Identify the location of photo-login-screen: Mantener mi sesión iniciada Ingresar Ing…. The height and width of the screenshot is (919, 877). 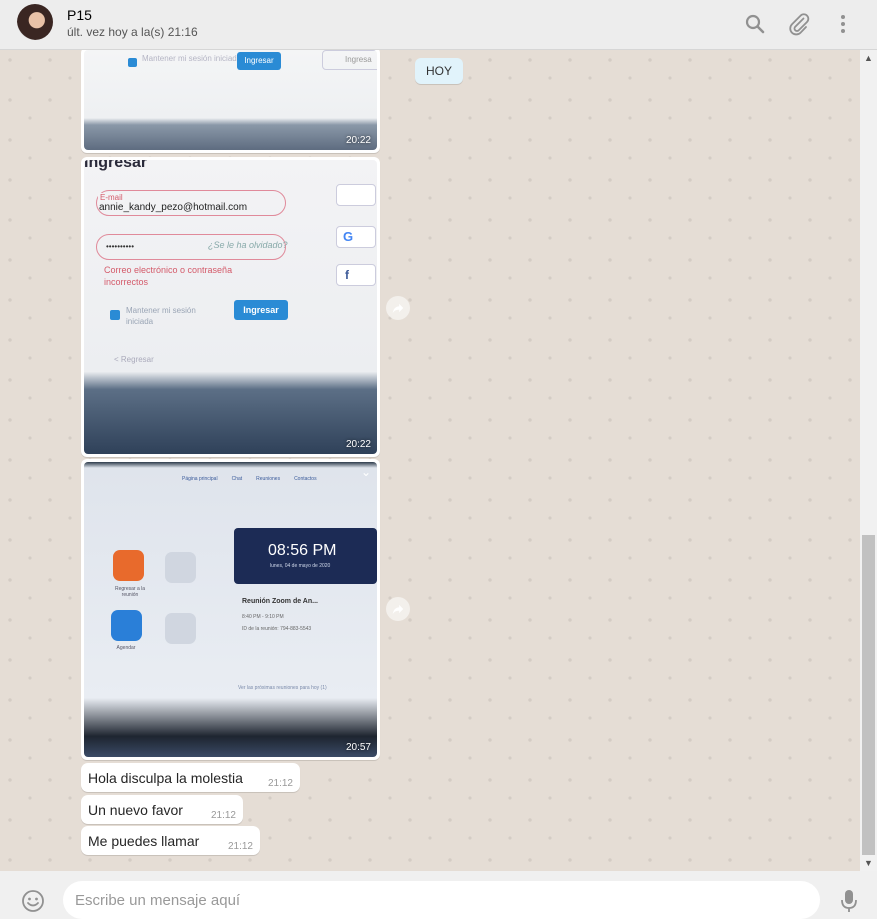
(230, 100).